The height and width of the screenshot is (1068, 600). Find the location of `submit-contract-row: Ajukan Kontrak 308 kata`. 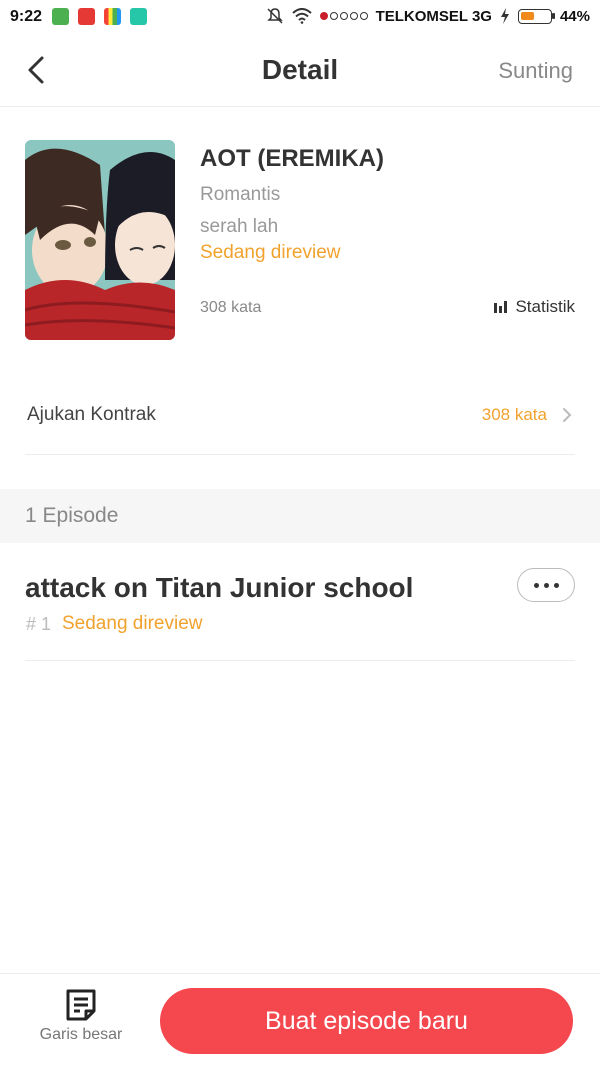

submit-contract-row: Ajukan Kontrak 308 kata is located at coordinates (300, 417).